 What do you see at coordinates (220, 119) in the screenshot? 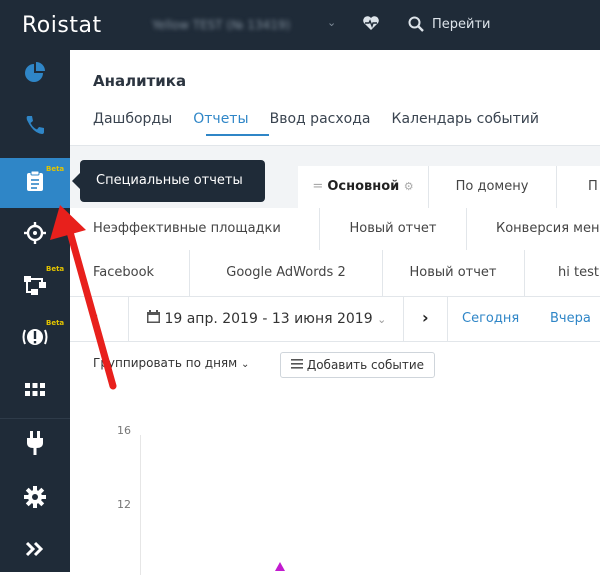
I see `tab-reports: Отчеты` at bounding box center [220, 119].